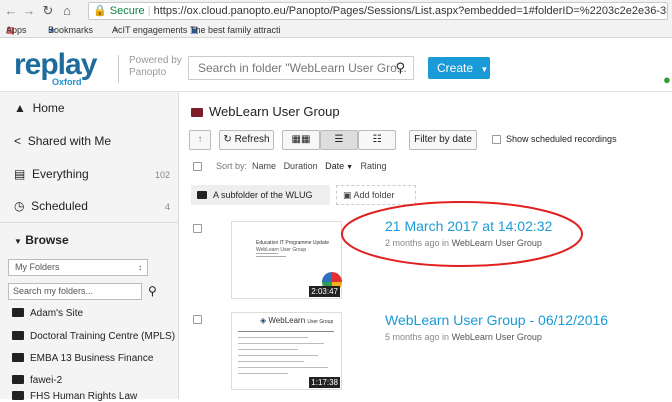 This screenshot has width=672, height=402. I want to click on caret-down-icon: ▼, so click(18, 241).